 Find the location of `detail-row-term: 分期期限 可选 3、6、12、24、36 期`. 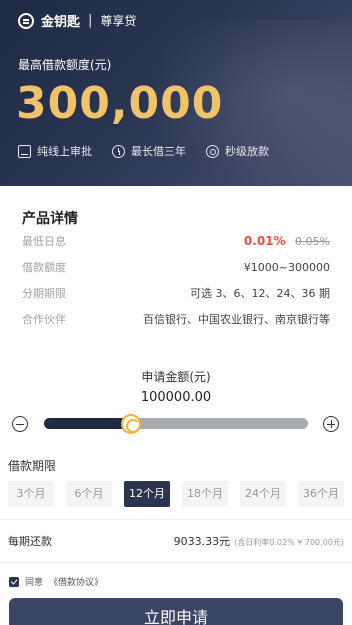

detail-row-term: 分期期限 可选 3、6、12、24、36 期 is located at coordinates (176, 293).